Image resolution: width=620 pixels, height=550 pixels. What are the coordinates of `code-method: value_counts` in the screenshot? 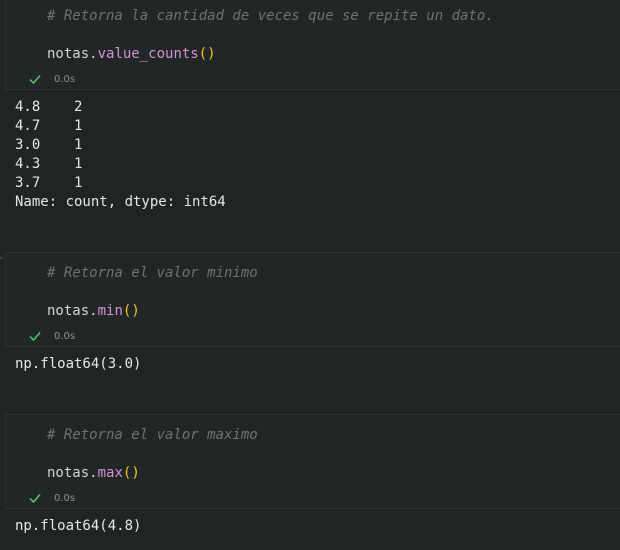 It's located at (148, 54).